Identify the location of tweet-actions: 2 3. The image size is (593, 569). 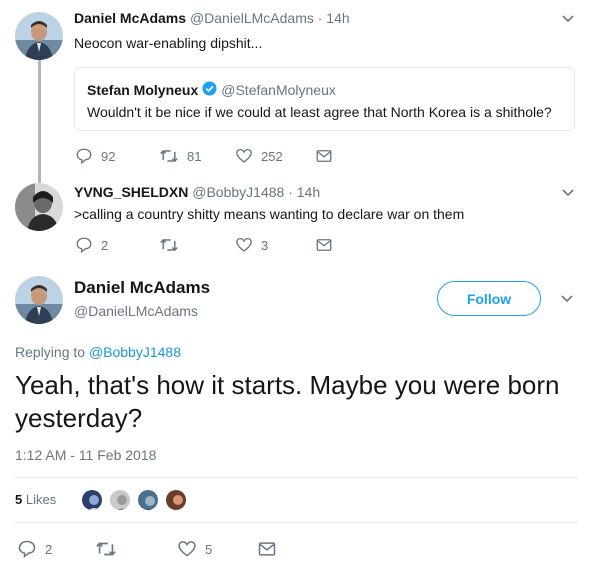
(225, 246).